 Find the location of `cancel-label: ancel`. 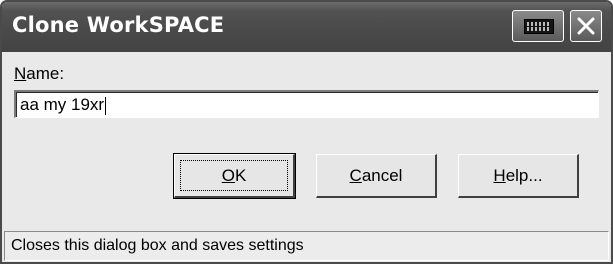

cancel-label: ancel is located at coordinates (382, 175).